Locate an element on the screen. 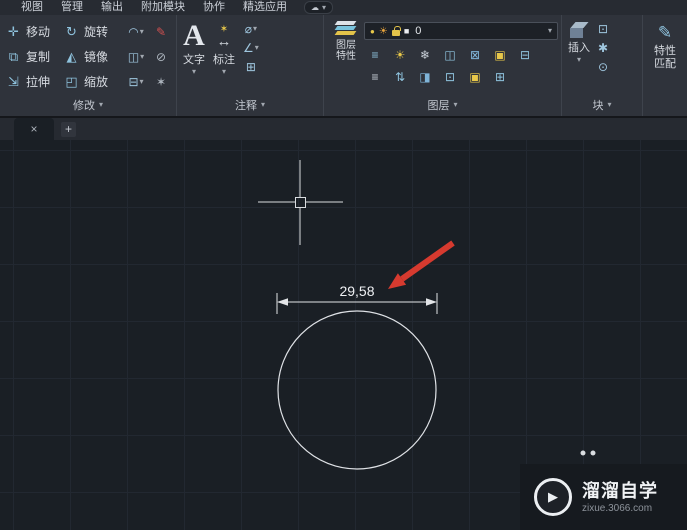 This screenshot has width=687, height=530. menu-item-addins: 附加模块 is located at coordinates (163, 7).